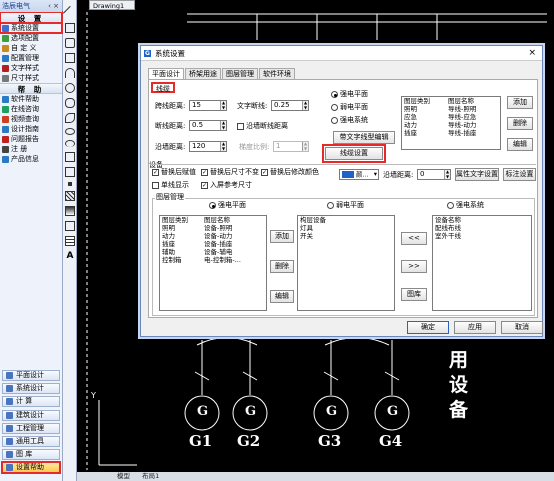 The height and width of the screenshot is (481, 554). Describe the element at coordinates (282, 236) in the screenshot. I see `layer-add-button: 添加` at that location.